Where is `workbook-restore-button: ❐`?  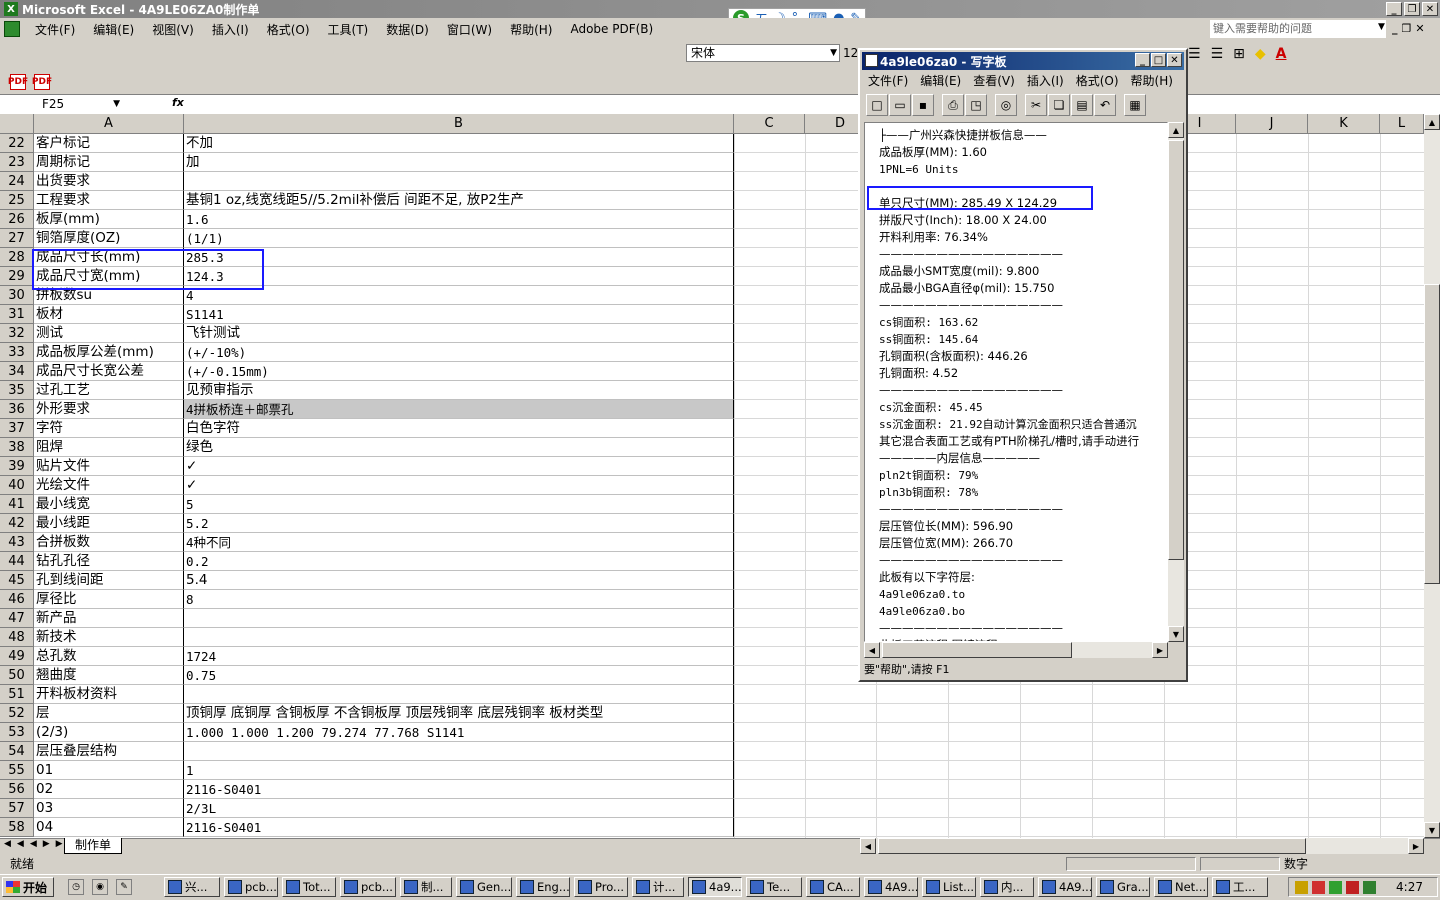 workbook-restore-button: ❐ is located at coordinates (1407, 28).